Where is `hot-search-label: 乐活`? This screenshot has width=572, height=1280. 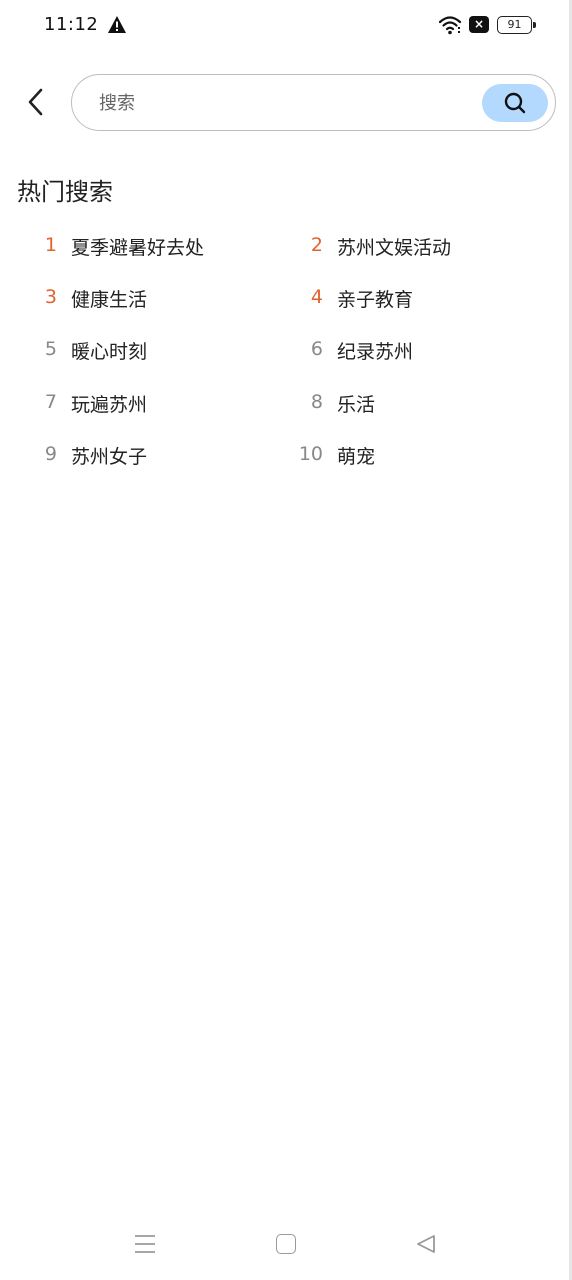
hot-search-label: 乐活 is located at coordinates (356, 405).